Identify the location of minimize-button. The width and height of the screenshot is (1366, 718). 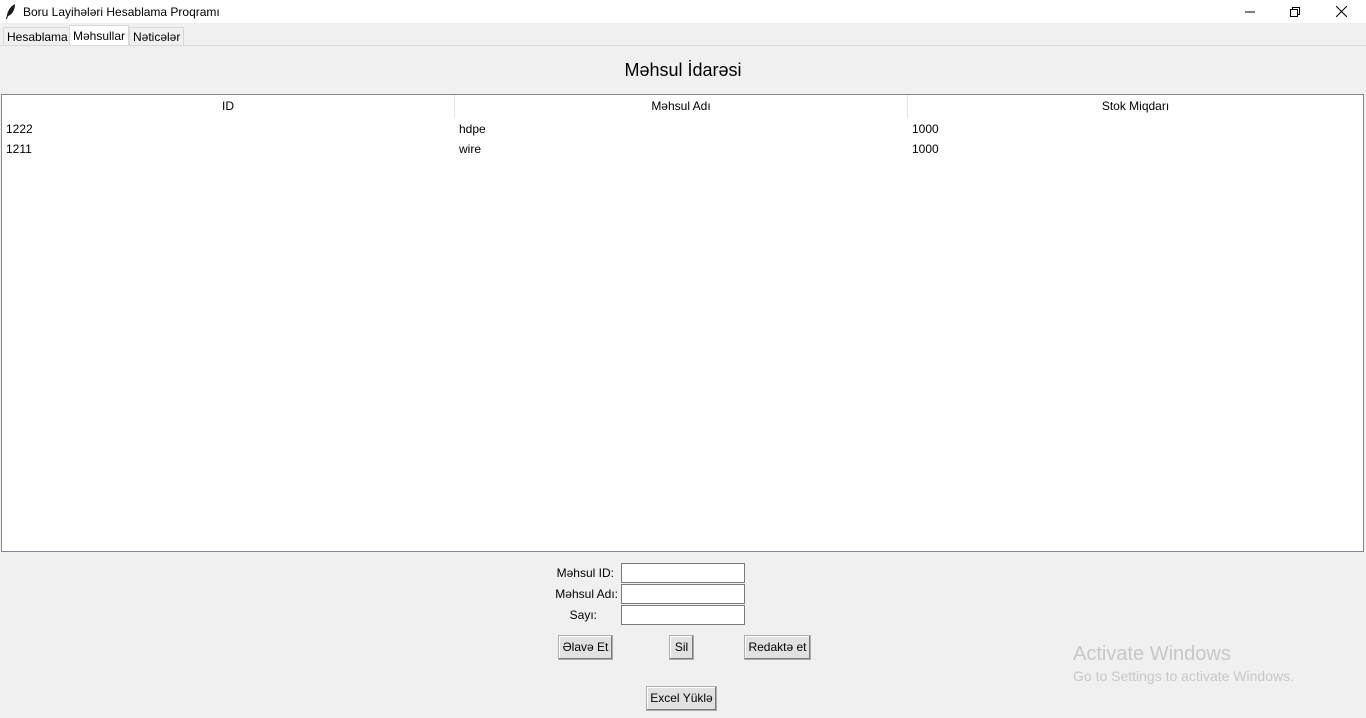
(1250, 11).